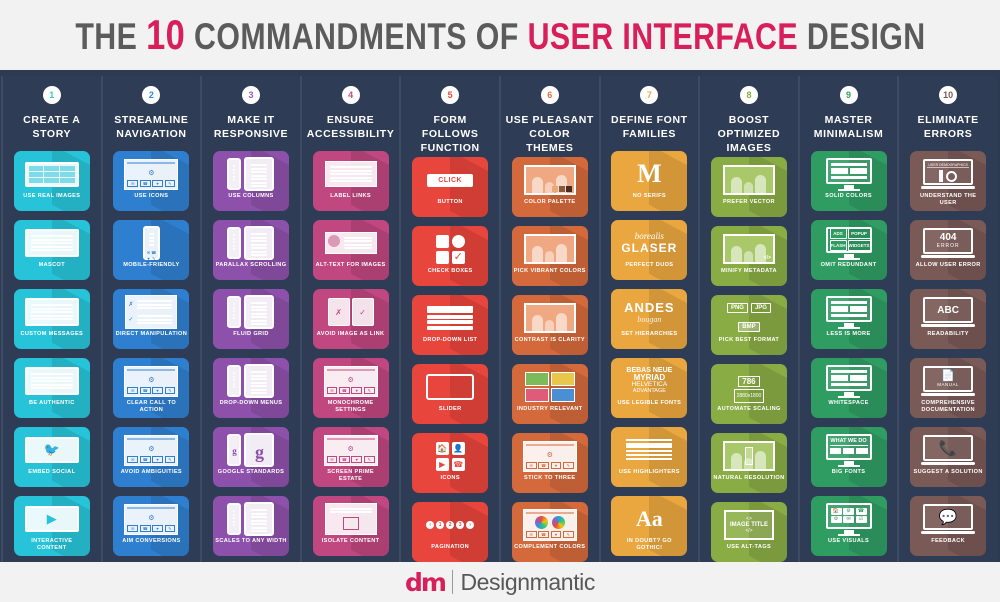  I want to click on tip-card: 786 2880x1800 AUTOMATE SCALING, so click(748, 394).